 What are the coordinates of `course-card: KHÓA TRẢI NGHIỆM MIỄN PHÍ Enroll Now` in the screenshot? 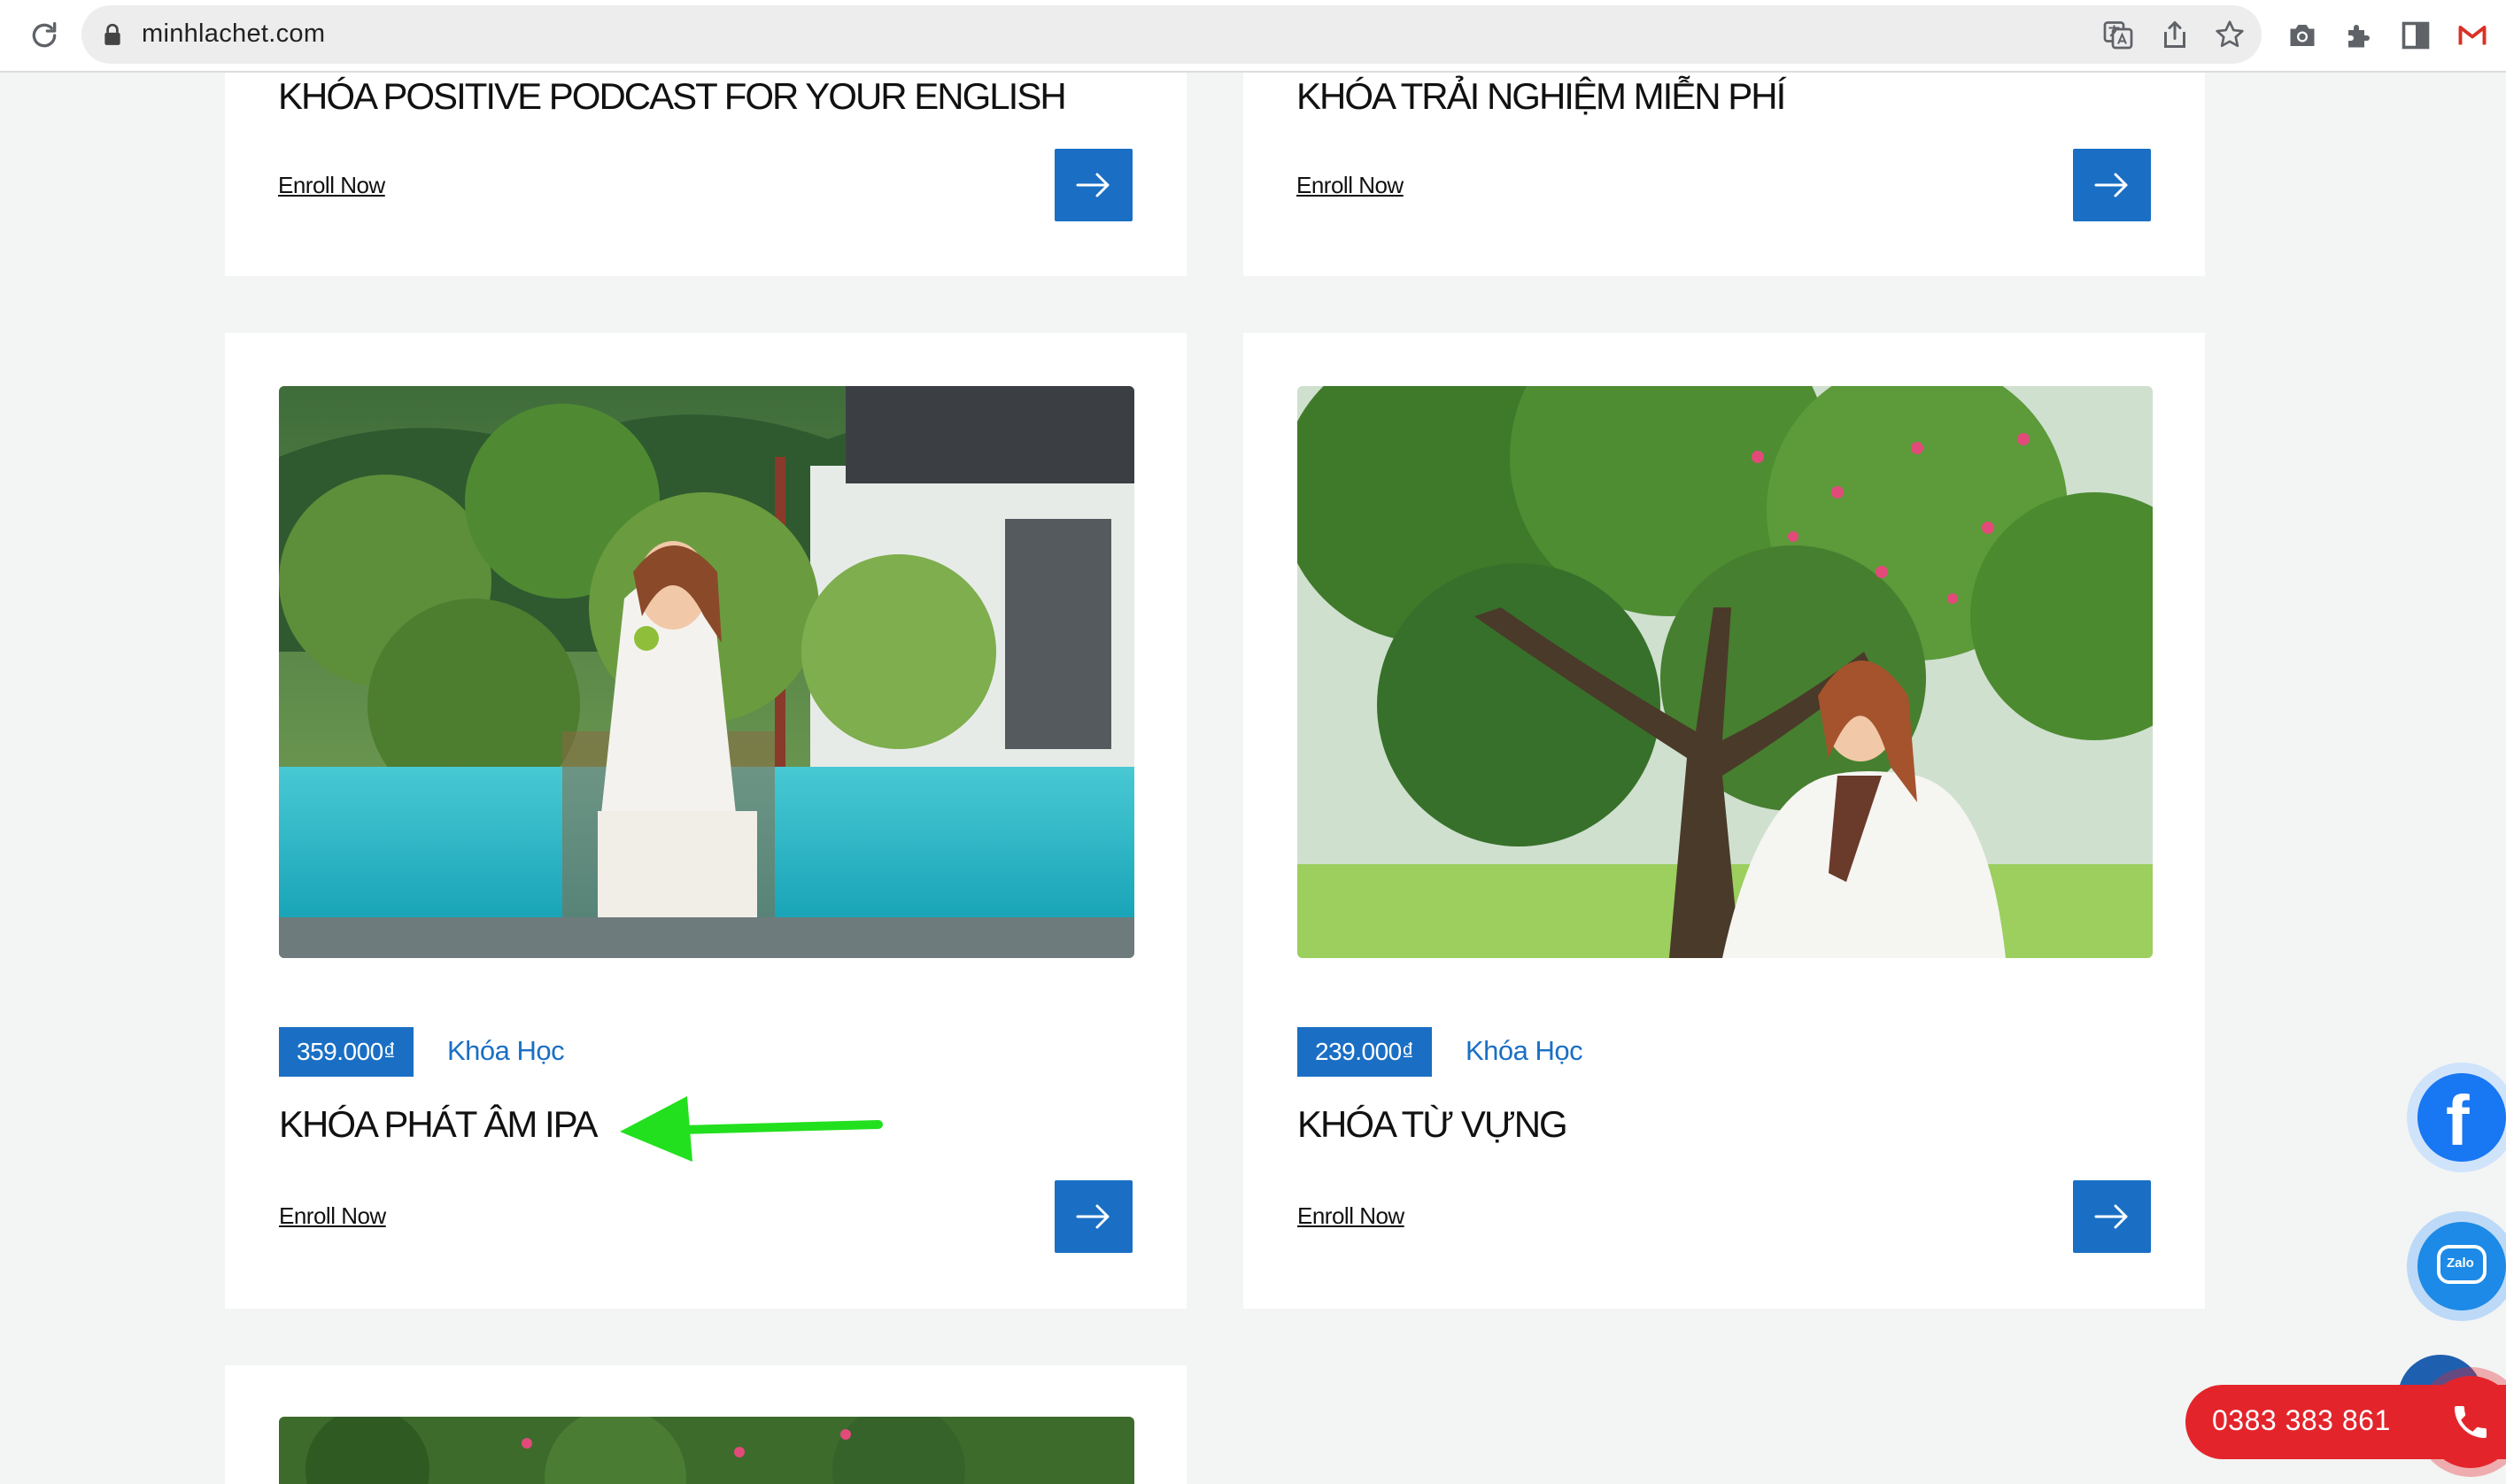 It's located at (1724, 174).